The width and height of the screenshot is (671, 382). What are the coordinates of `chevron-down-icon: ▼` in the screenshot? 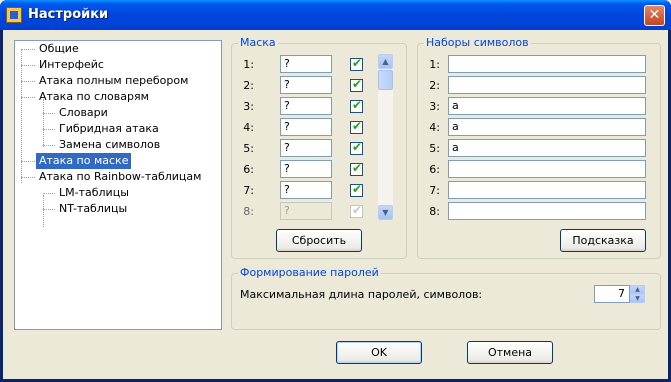 It's located at (385, 212).